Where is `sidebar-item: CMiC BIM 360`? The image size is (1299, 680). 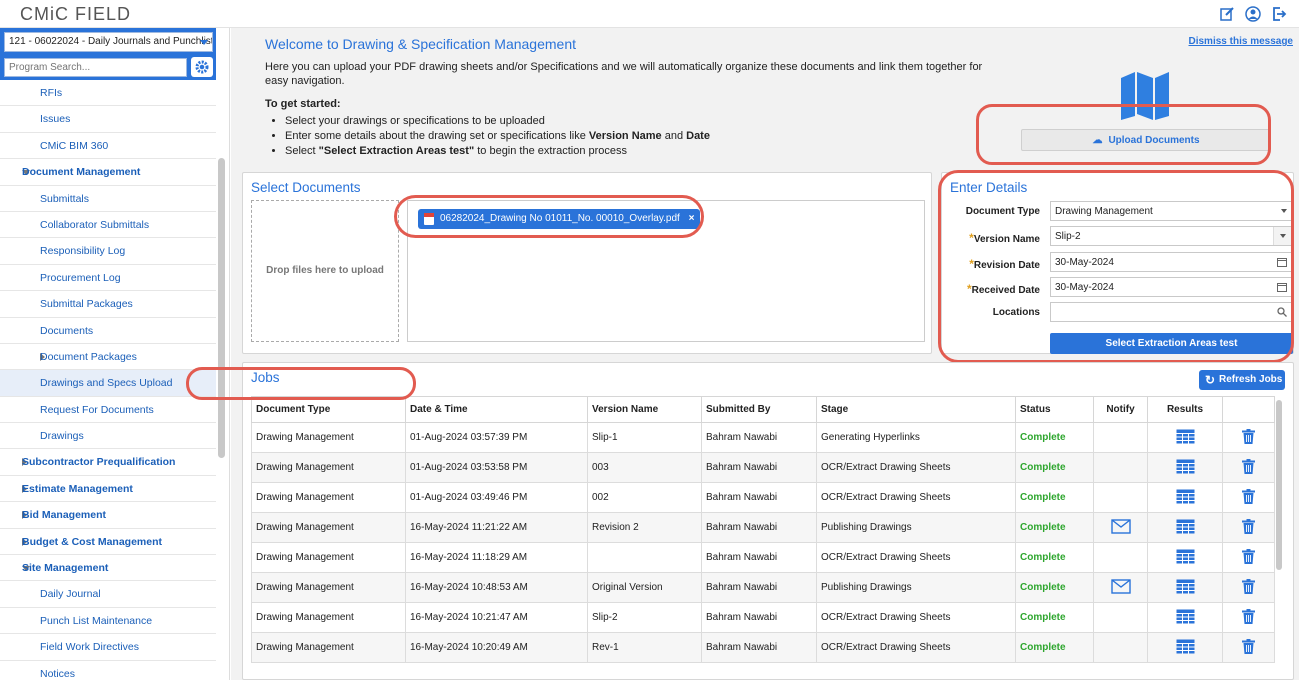 sidebar-item: CMiC BIM 360 is located at coordinates (108, 146).